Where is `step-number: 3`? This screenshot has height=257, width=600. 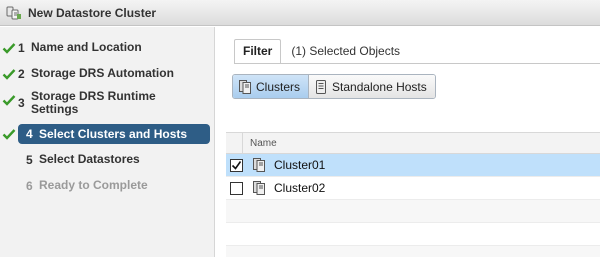 step-number: 3 is located at coordinates (21, 103).